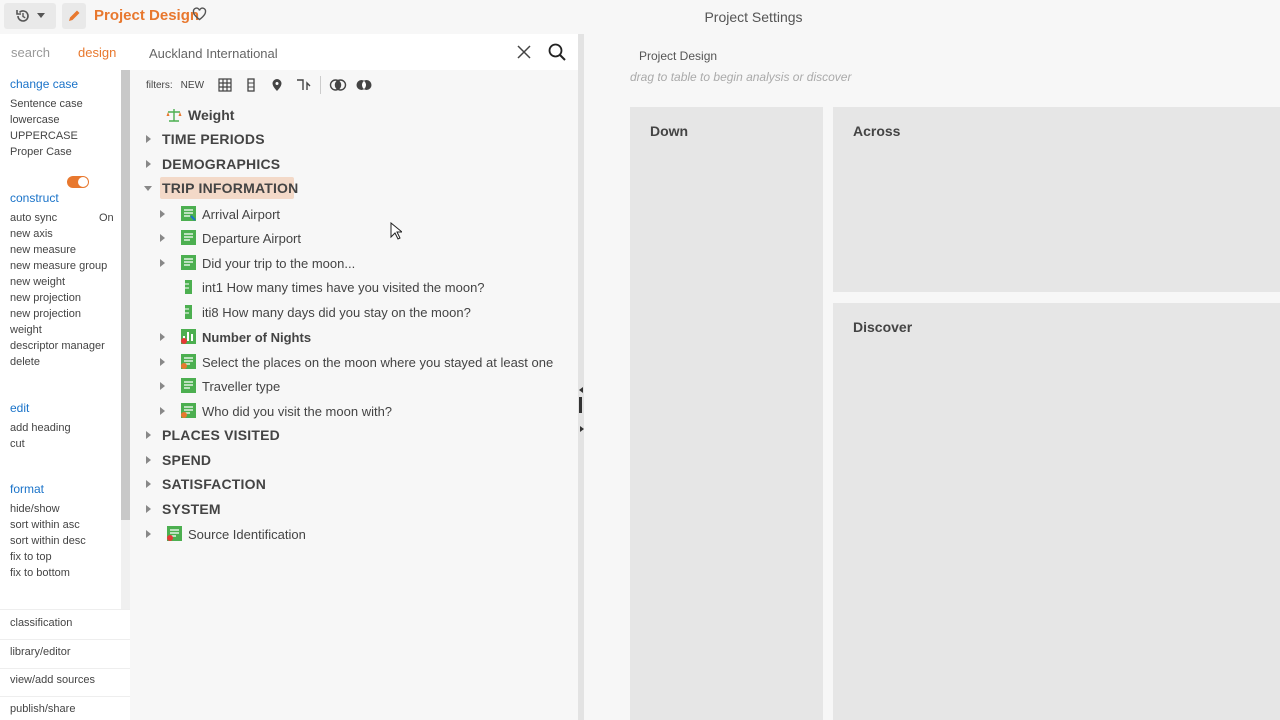 The width and height of the screenshot is (1280, 720). What do you see at coordinates (52, 680) in the screenshot?
I see `link-view-add-sources: view/add sources` at bounding box center [52, 680].